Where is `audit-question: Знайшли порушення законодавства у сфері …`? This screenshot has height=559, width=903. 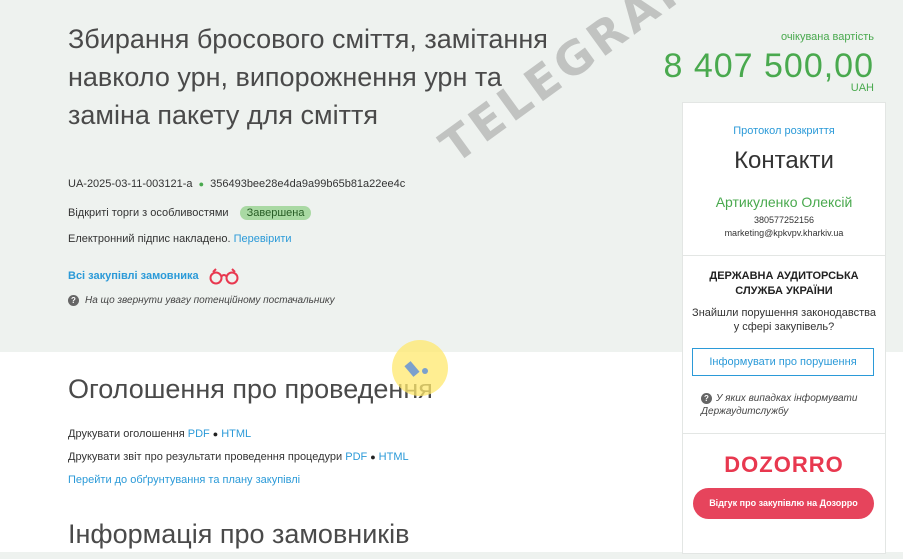
audit-question: Знайшли порушення законодавства у сфері … is located at coordinates (784, 320).